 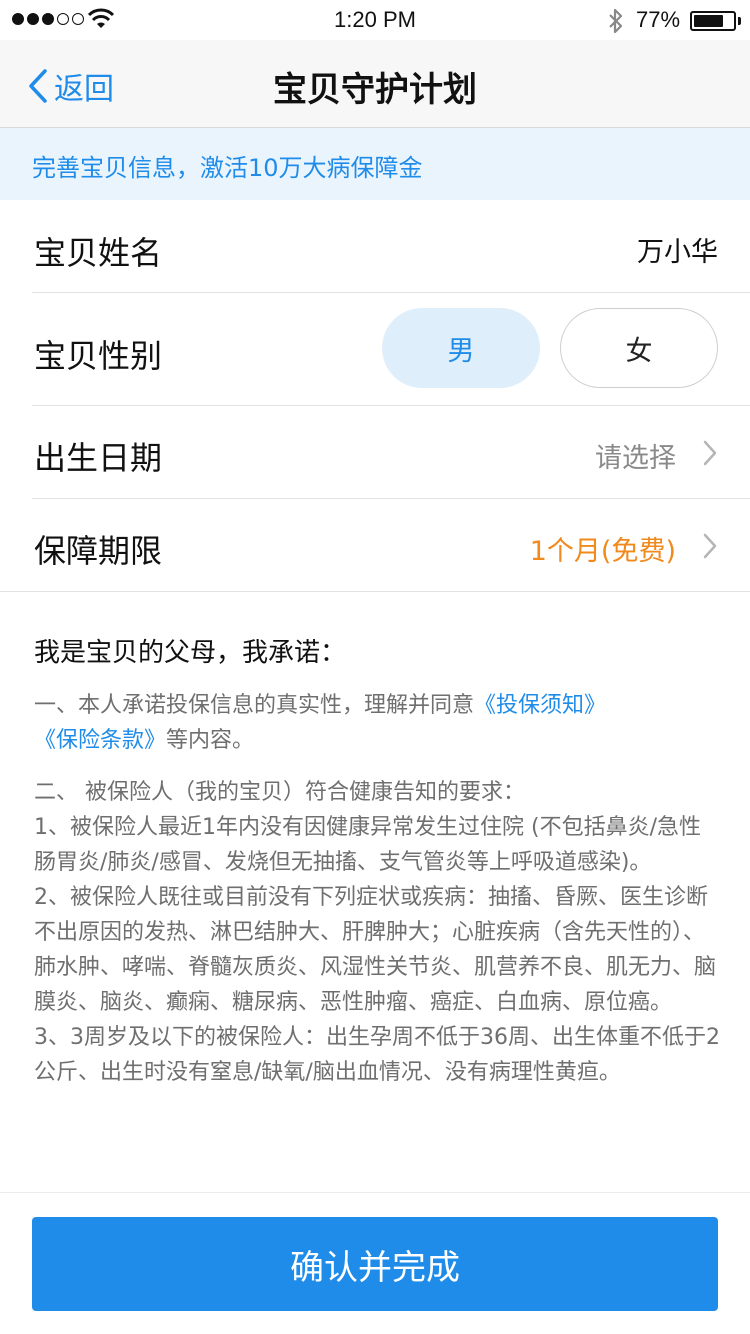 What do you see at coordinates (254, 705) in the screenshot?
I see `clause-1-text: 一、本人承诺投保信息的真实性，理解并同意` at bounding box center [254, 705].